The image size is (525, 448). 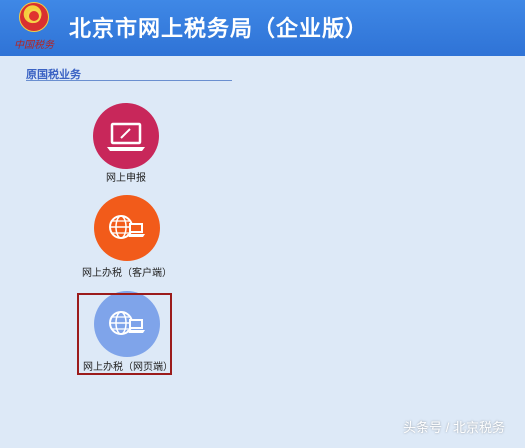 I want to click on laptop-icon, so click(x=126, y=136).